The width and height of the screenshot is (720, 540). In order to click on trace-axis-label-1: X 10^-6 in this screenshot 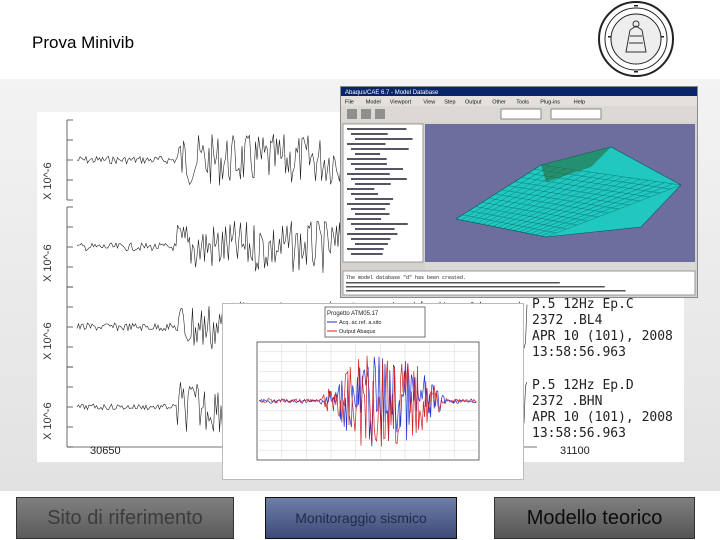, I will do `click(48, 181)`.